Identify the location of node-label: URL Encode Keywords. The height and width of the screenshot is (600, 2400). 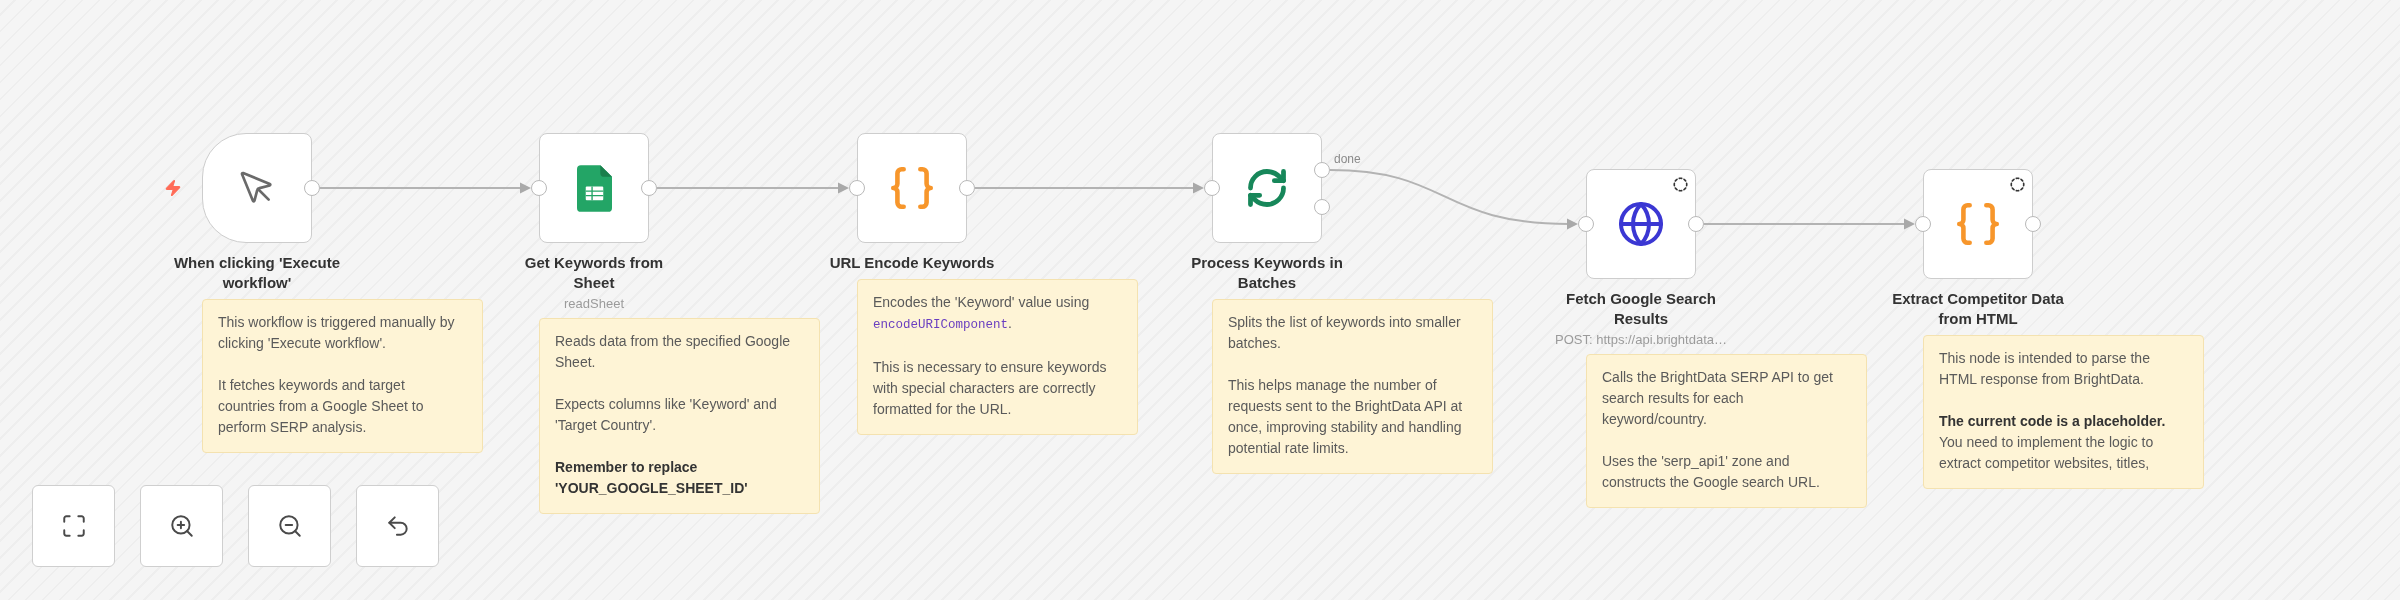
(912, 263).